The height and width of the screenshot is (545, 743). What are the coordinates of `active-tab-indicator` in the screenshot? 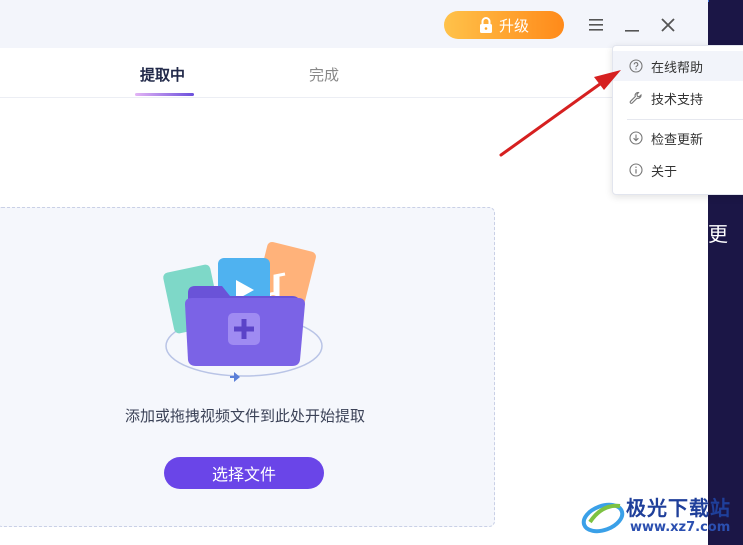 It's located at (164, 94).